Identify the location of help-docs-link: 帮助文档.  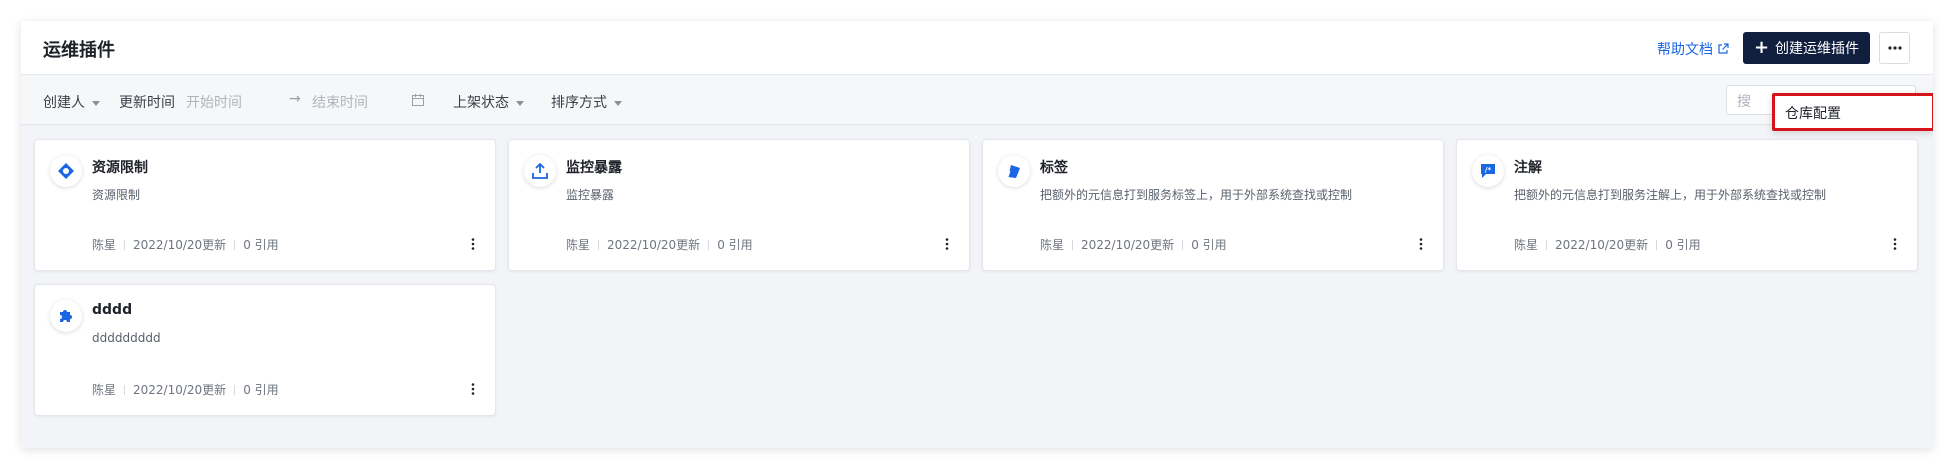
(1693, 49).